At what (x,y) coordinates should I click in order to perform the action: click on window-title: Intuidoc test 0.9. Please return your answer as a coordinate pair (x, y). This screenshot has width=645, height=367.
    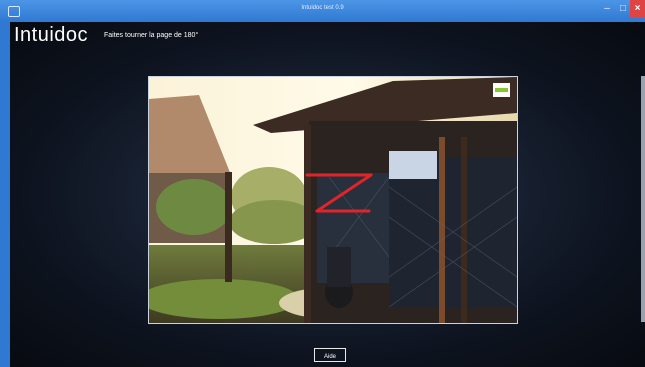
    Looking at the image, I should click on (322, 8).